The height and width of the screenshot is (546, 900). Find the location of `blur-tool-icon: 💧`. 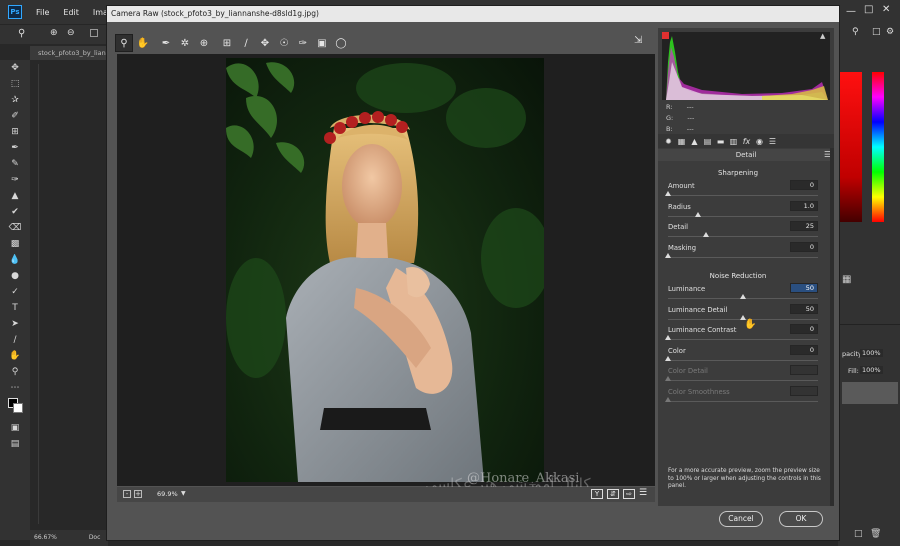

blur-tool-icon: 💧 is located at coordinates (15, 260).